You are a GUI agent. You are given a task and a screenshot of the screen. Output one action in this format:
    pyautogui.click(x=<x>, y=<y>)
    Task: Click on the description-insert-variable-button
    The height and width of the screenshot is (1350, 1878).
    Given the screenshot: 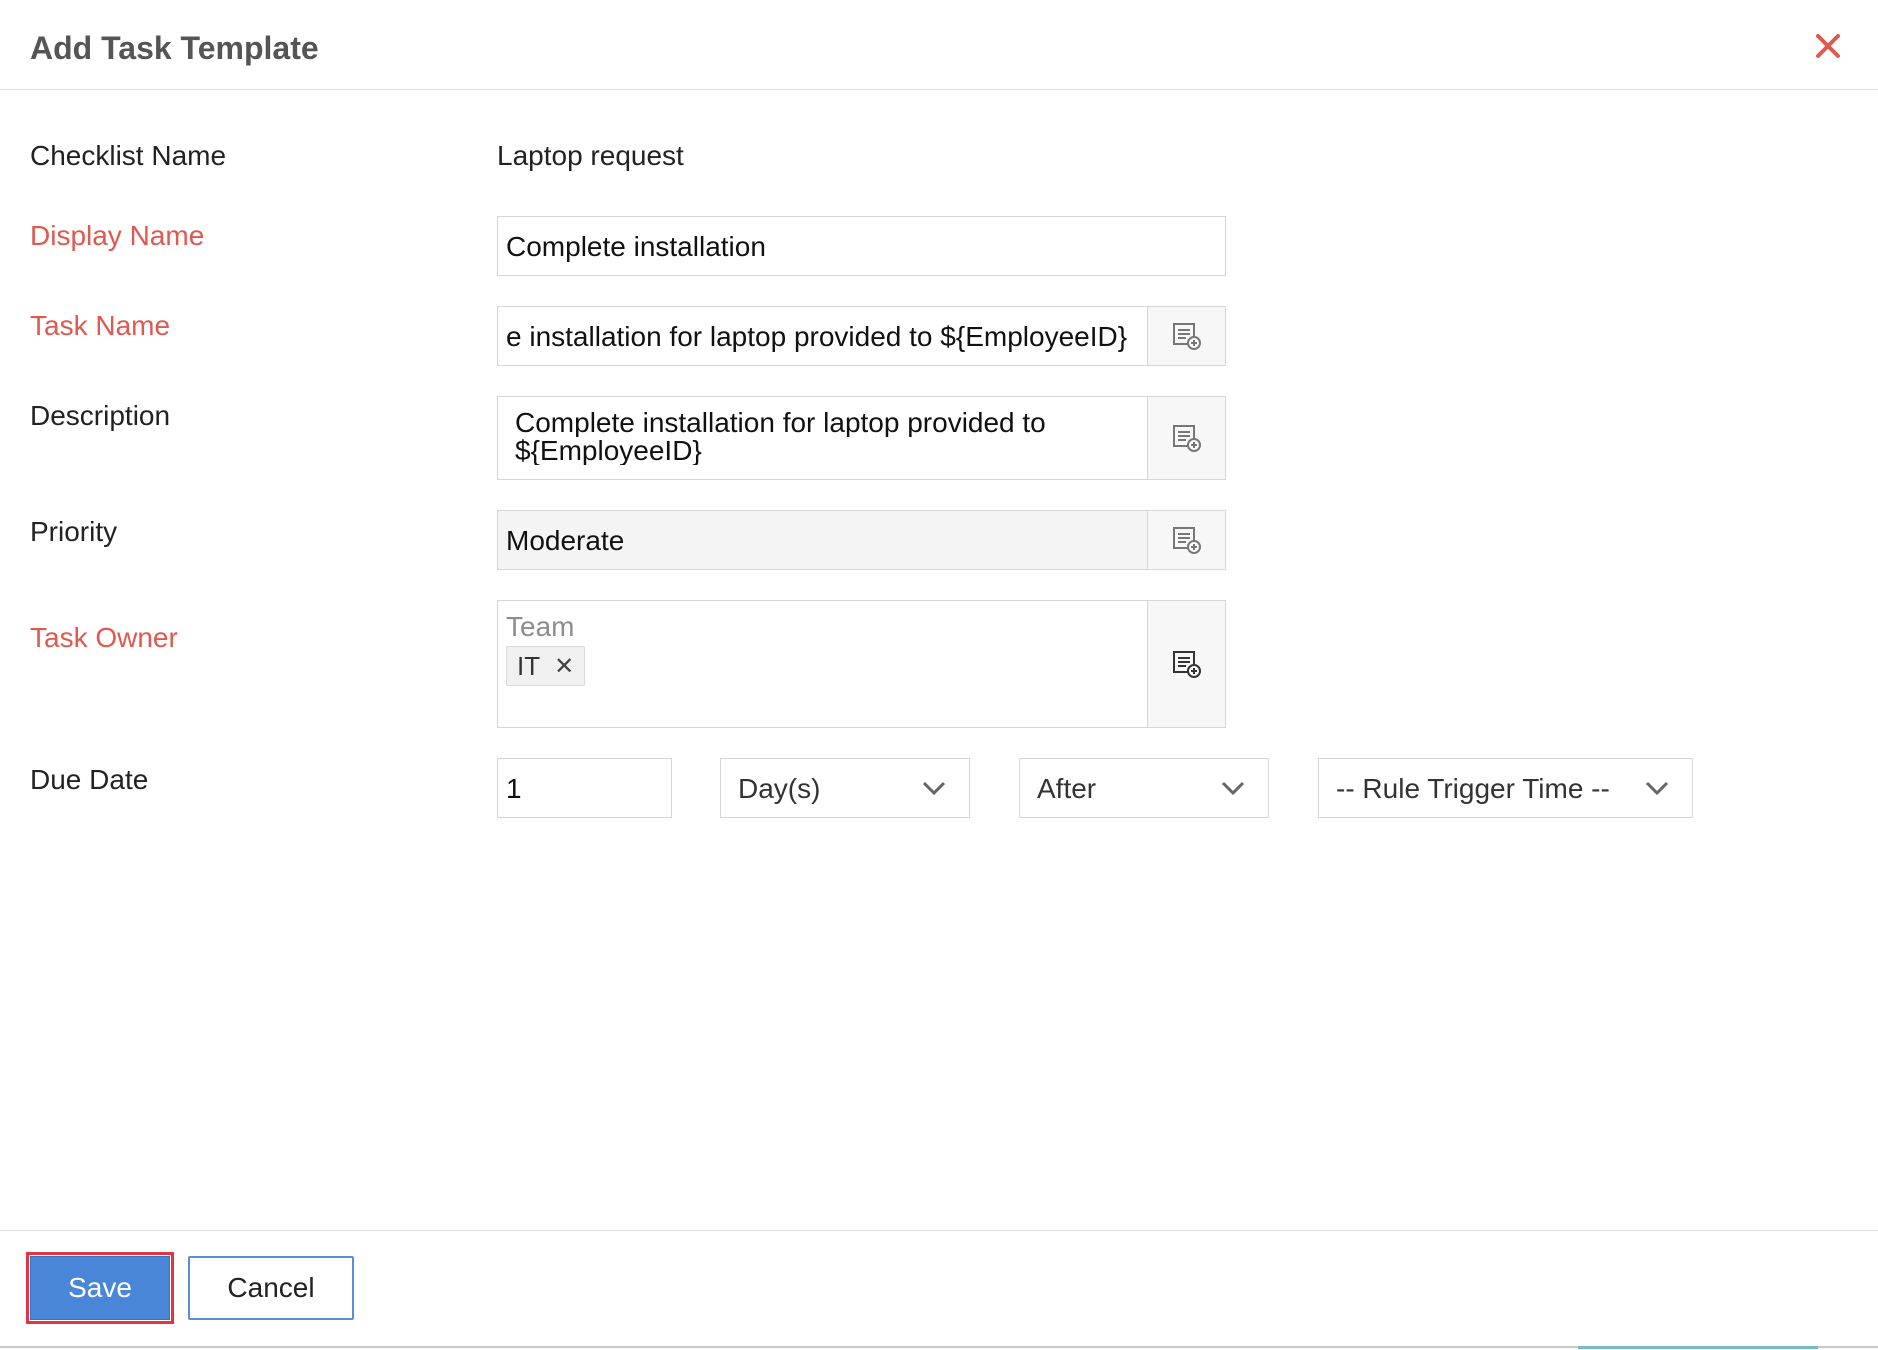 What is the action you would take?
    pyautogui.click(x=1186, y=438)
    